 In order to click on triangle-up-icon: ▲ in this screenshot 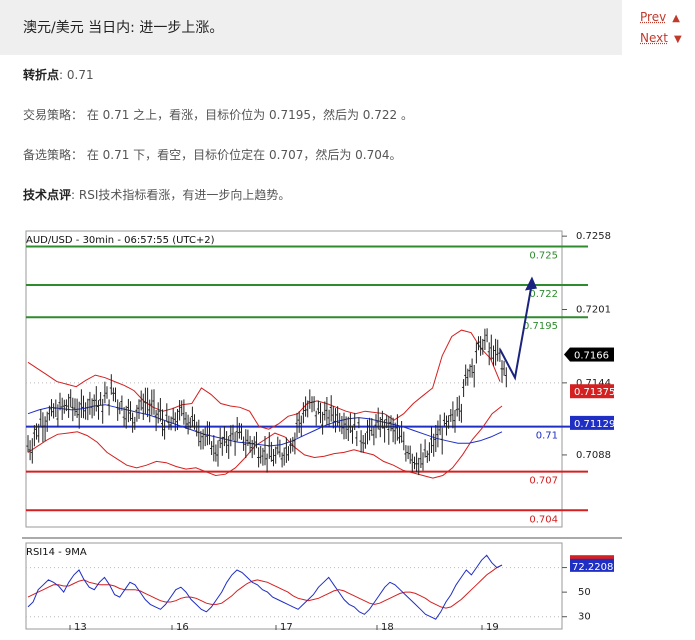, I will do `click(676, 18)`.